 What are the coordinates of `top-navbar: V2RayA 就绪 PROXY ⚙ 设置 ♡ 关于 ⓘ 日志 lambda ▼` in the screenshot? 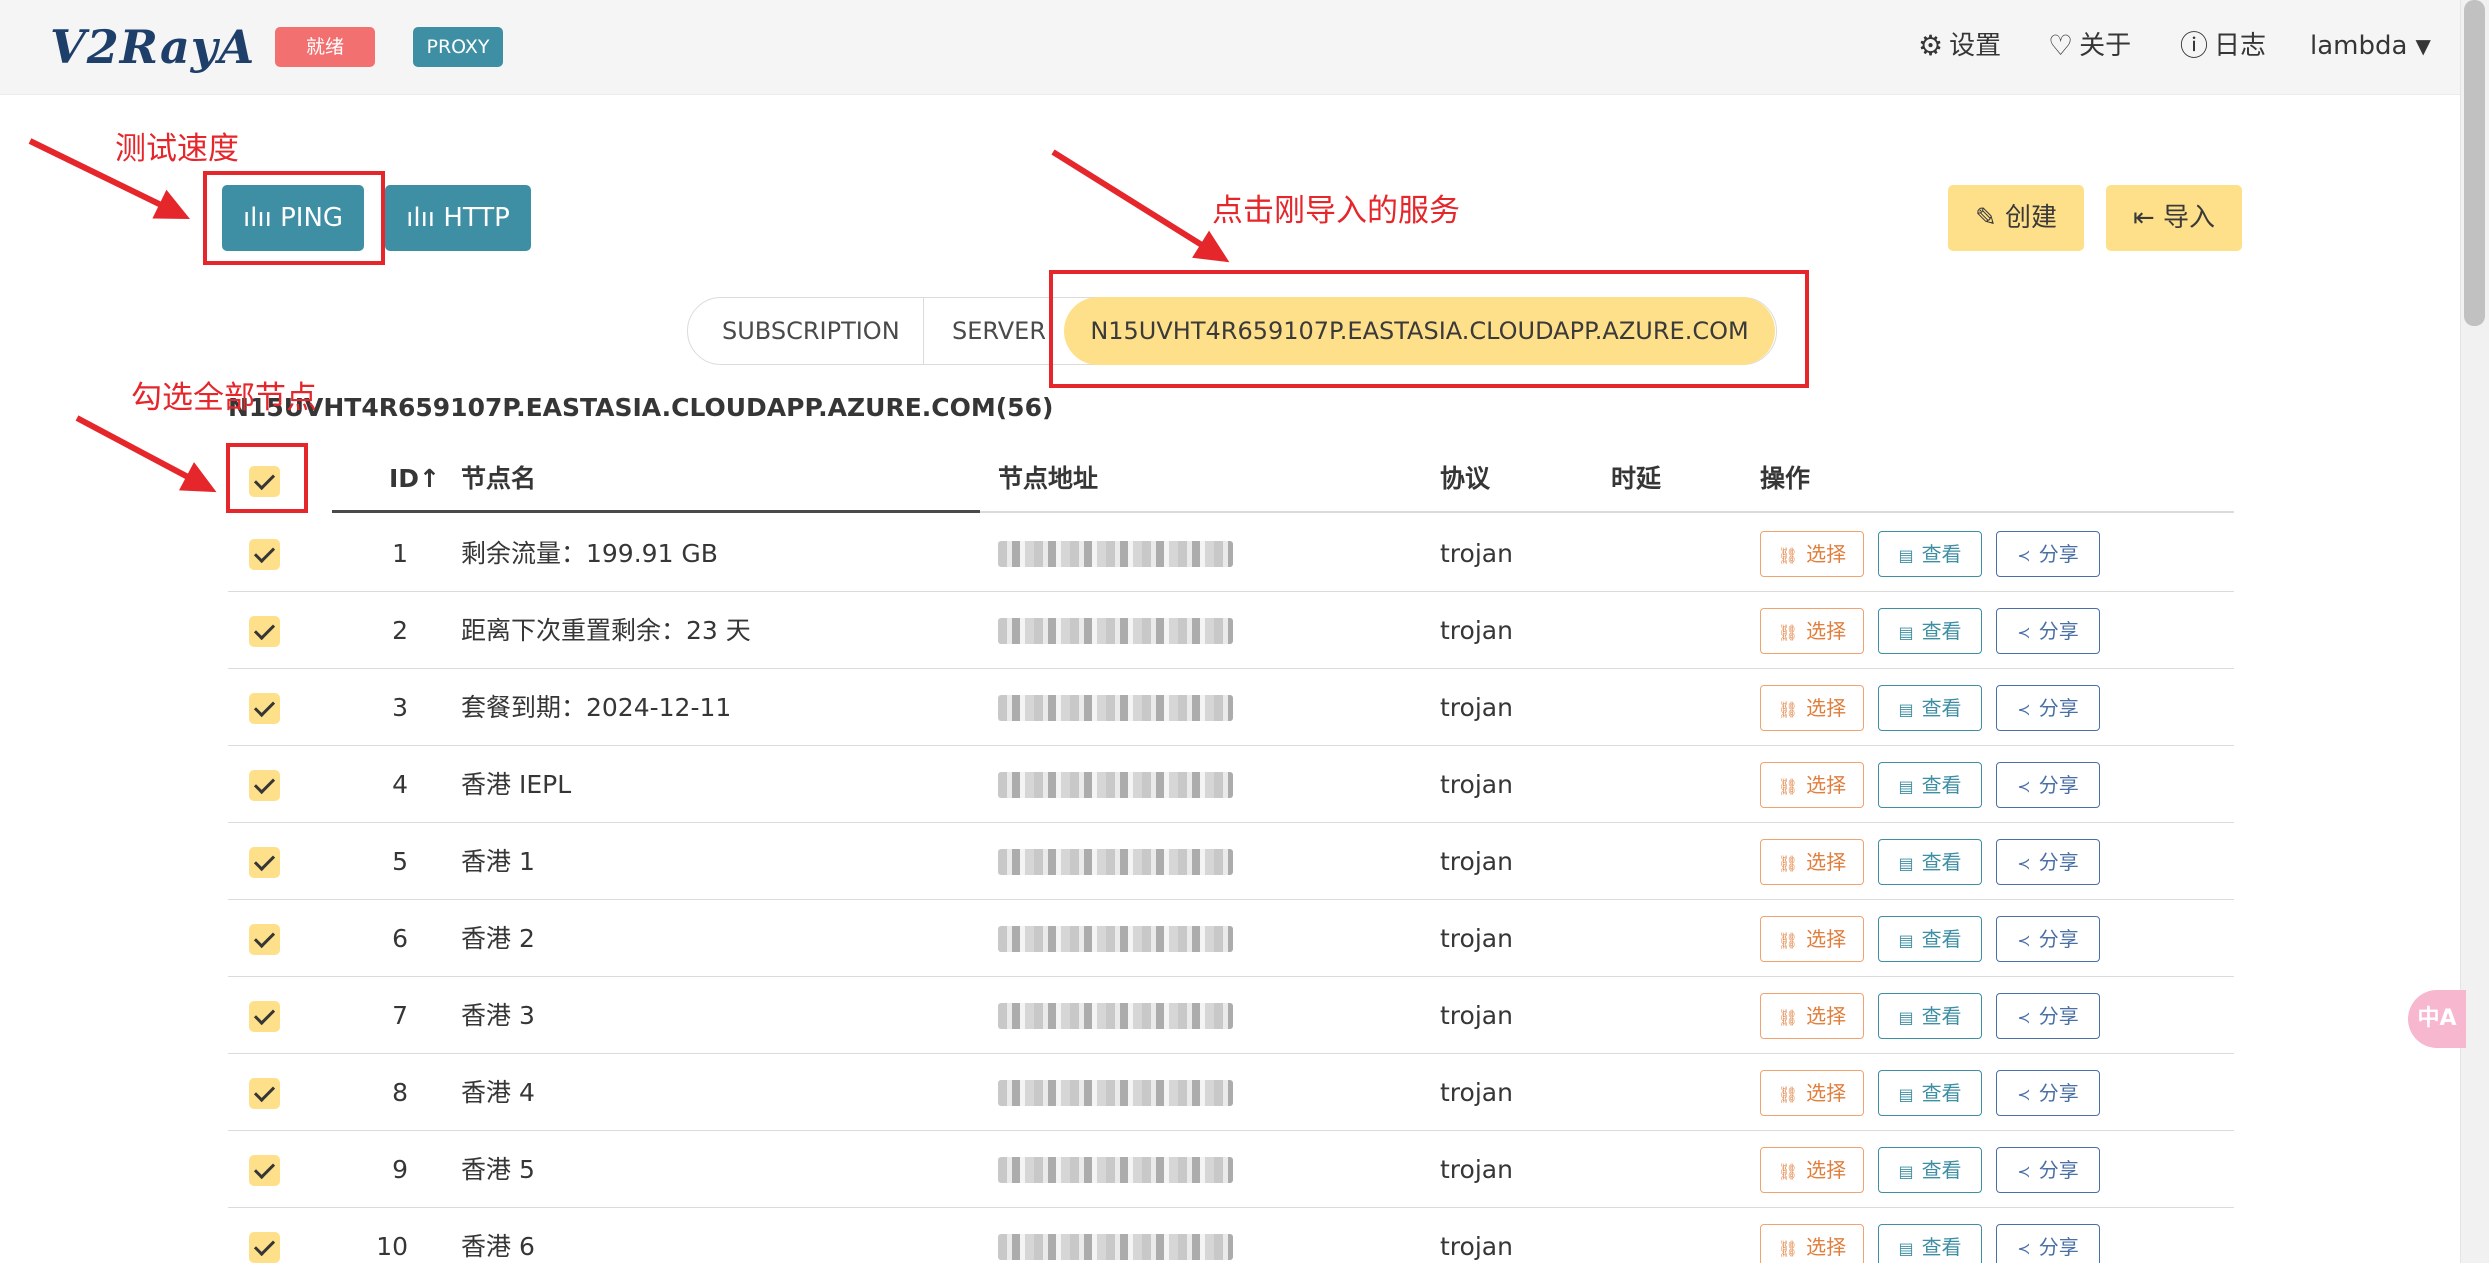 It's located at (1230, 47).